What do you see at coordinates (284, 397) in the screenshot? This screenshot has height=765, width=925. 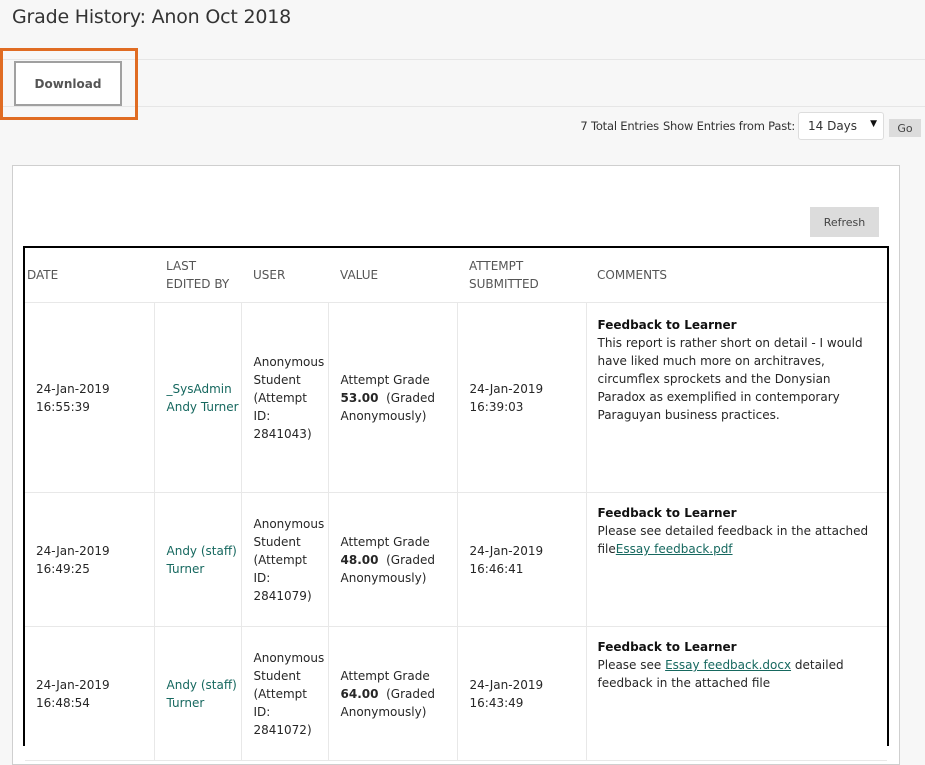 I see `cell-user: Anonymous Student (Attempt ID: 2841043)` at bounding box center [284, 397].